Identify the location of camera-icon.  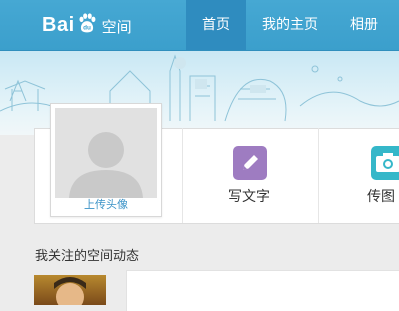
(385, 165).